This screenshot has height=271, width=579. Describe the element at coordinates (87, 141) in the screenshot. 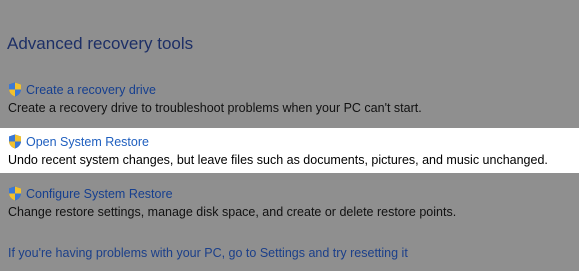

I see `open-system-restore-label: Open System Restore` at that location.